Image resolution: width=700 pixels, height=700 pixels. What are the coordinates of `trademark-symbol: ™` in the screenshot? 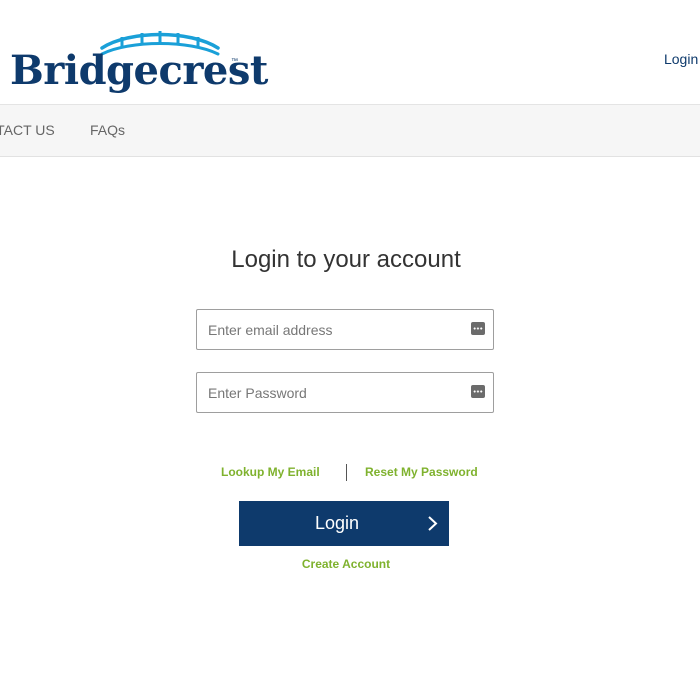 It's located at (234, 61).